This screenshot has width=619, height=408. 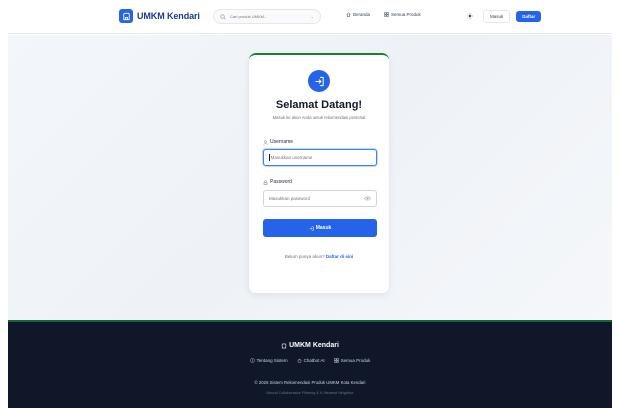 What do you see at coordinates (223, 16) in the screenshot?
I see `search-icon` at bounding box center [223, 16].